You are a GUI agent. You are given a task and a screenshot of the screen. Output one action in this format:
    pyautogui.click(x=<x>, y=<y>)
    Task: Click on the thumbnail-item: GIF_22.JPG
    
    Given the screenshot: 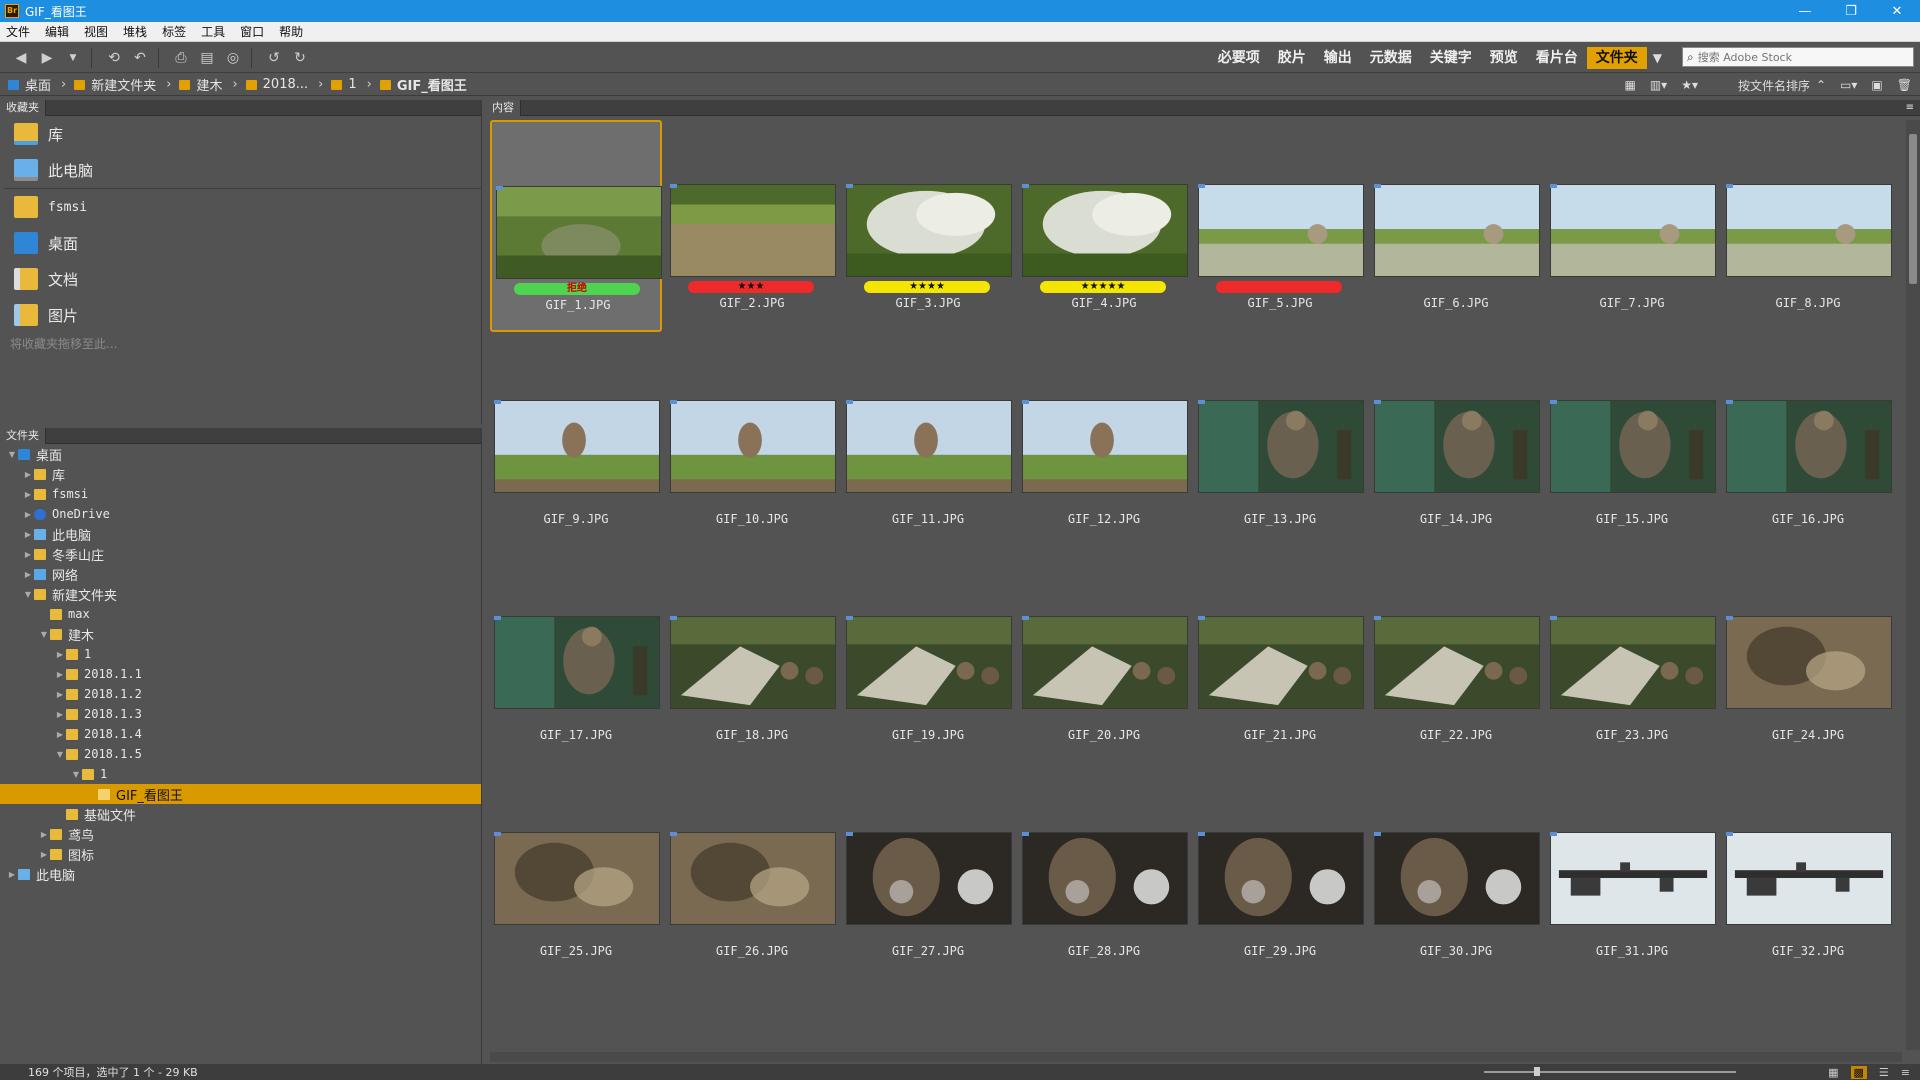 What is the action you would take?
    pyautogui.click(x=1456, y=658)
    